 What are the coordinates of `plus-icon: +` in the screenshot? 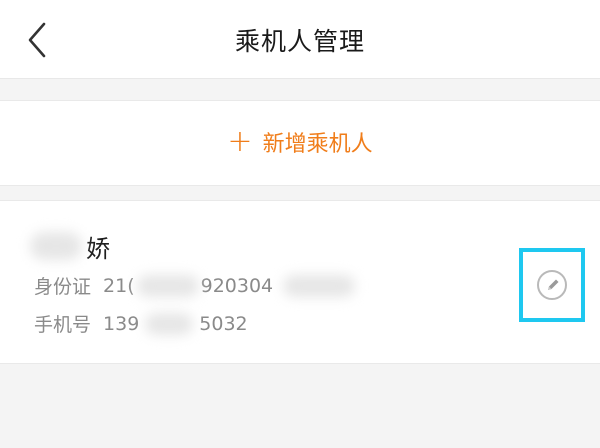 It's located at (240, 141).